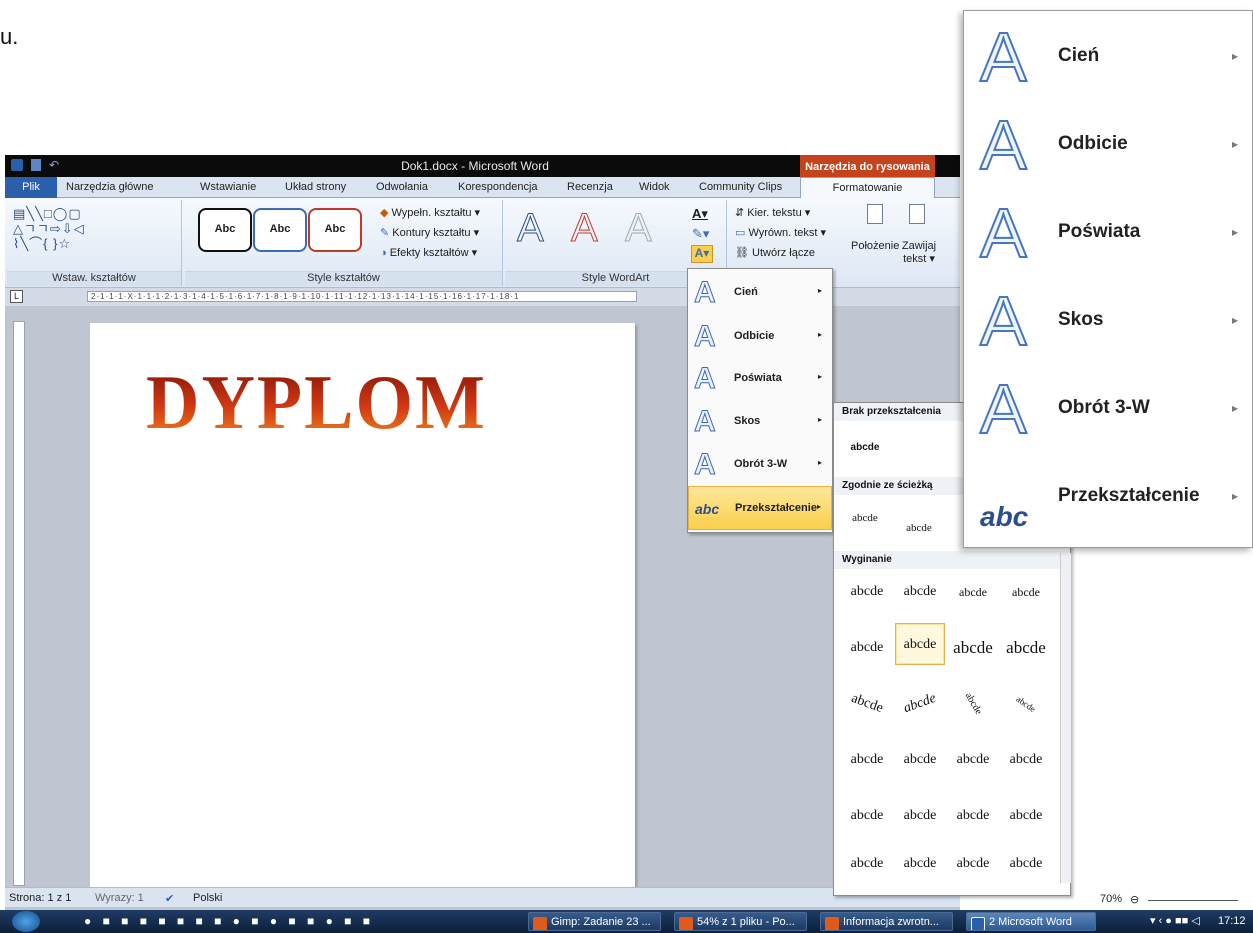  I want to click on create-link-button: ⛓ Utwórz łącze, so click(775, 252).